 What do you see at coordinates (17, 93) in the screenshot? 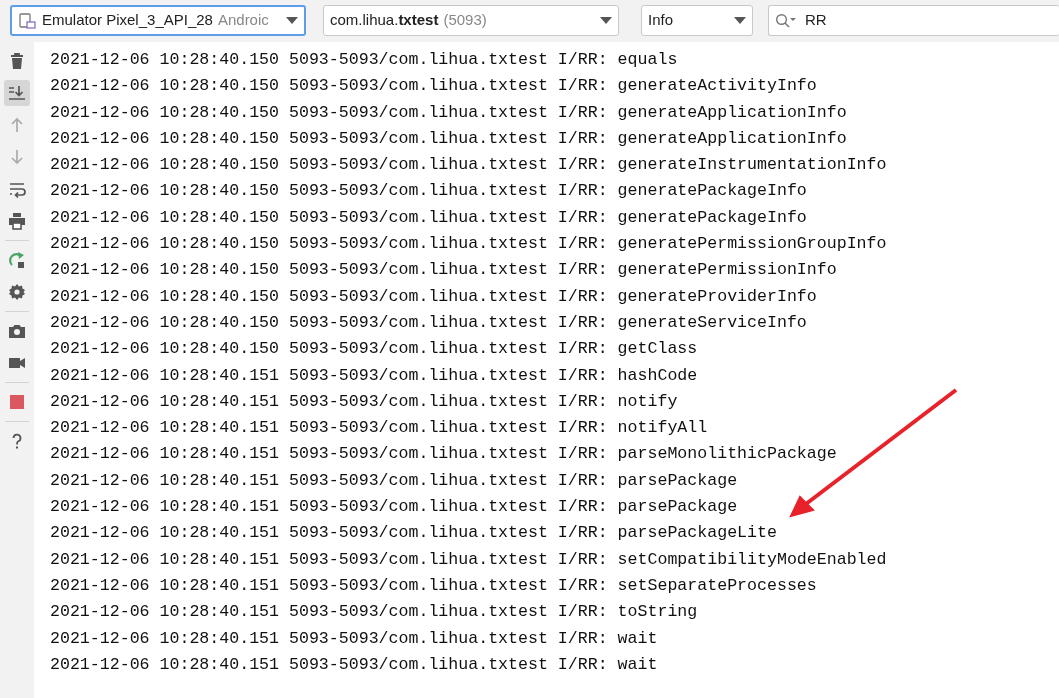
I see `scroll-to-end-icon` at bounding box center [17, 93].